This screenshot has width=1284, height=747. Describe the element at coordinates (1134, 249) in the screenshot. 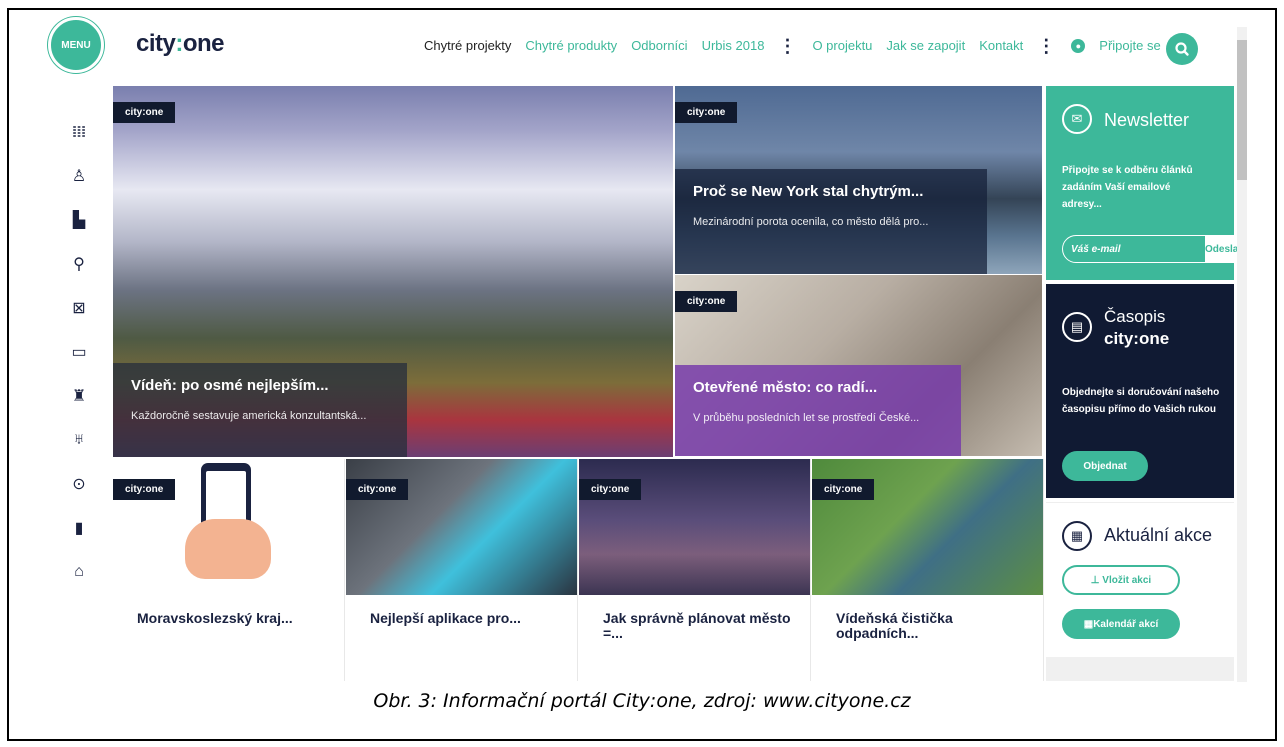

I see `email-field` at that location.